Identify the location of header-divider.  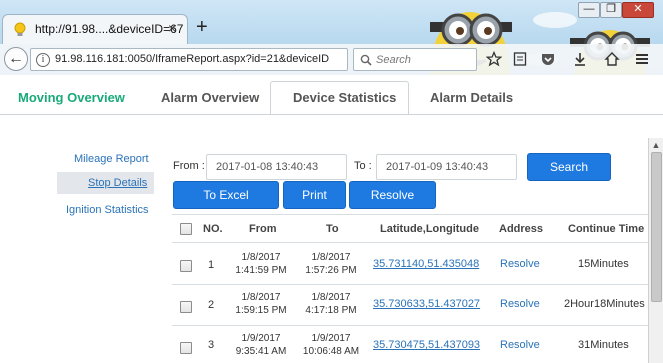
(410, 242).